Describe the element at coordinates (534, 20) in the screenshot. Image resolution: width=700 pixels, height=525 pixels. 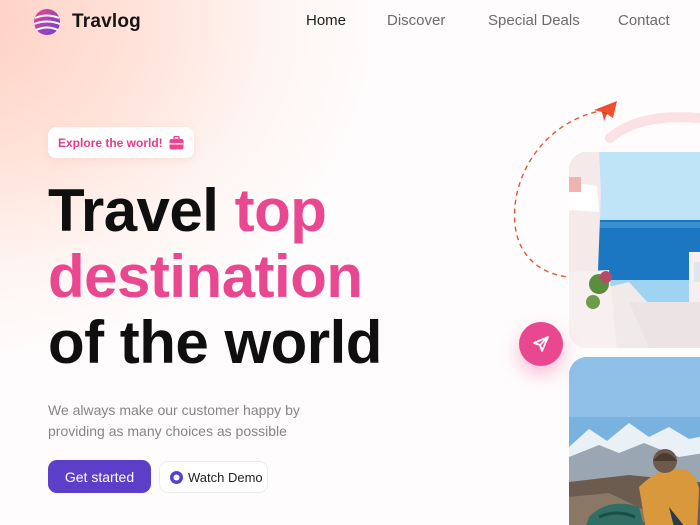
I see `nav-special-deals: Special Deals` at that location.